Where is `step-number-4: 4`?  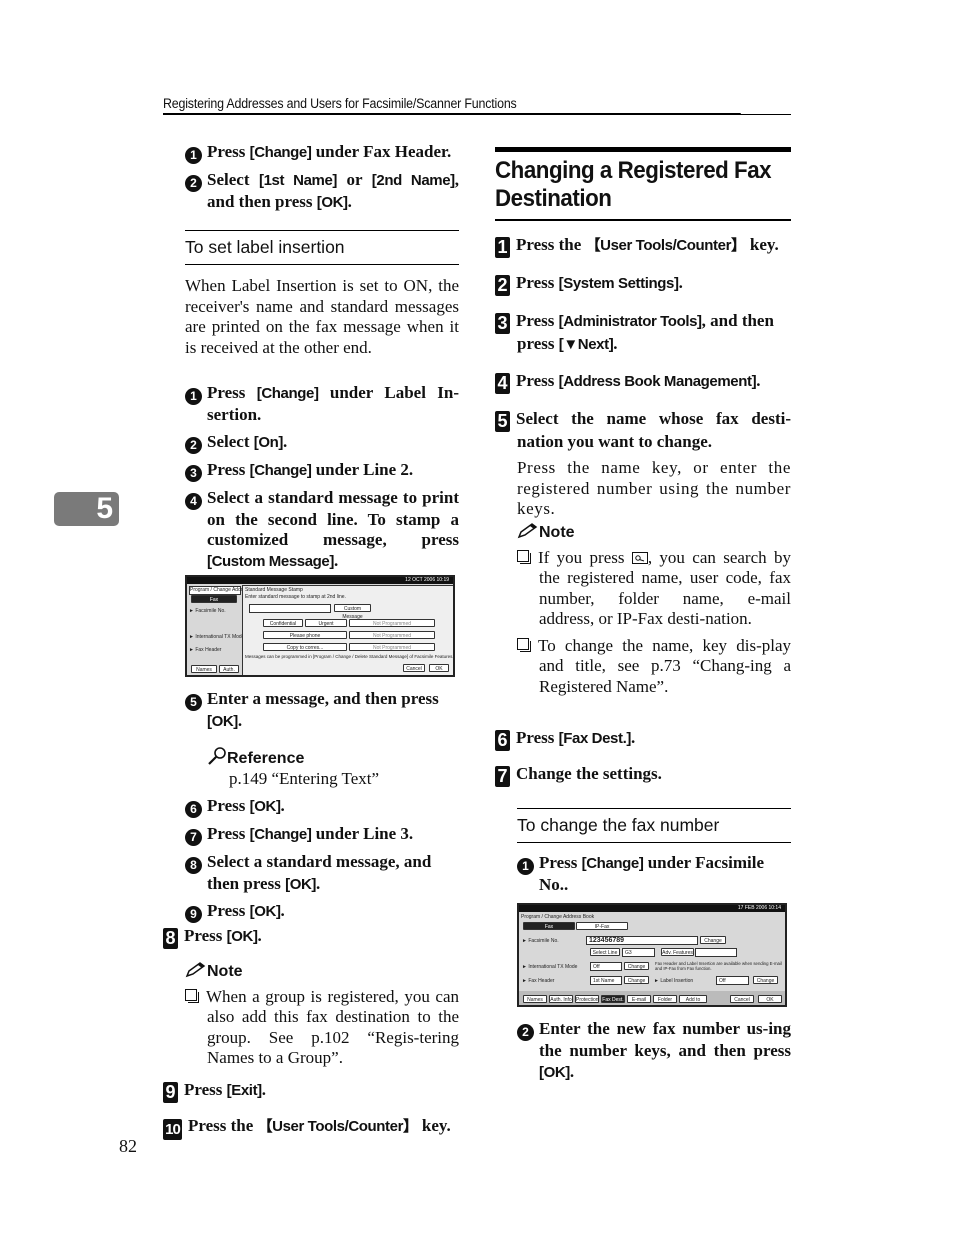
step-number-4: 4 is located at coordinates (193, 501).